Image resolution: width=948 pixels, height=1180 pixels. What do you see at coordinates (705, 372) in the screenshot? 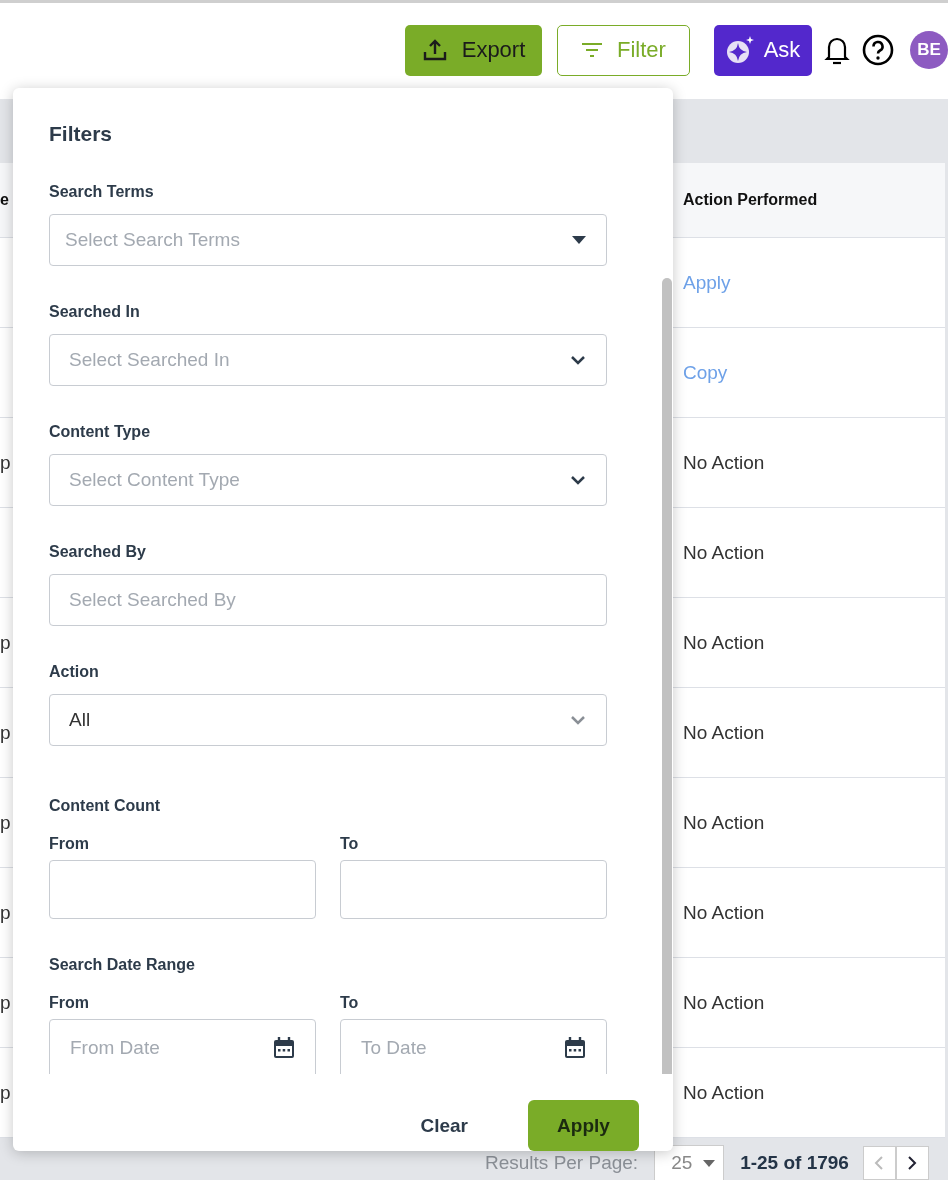
I see `action-link: Copy` at bounding box center [705, 372].